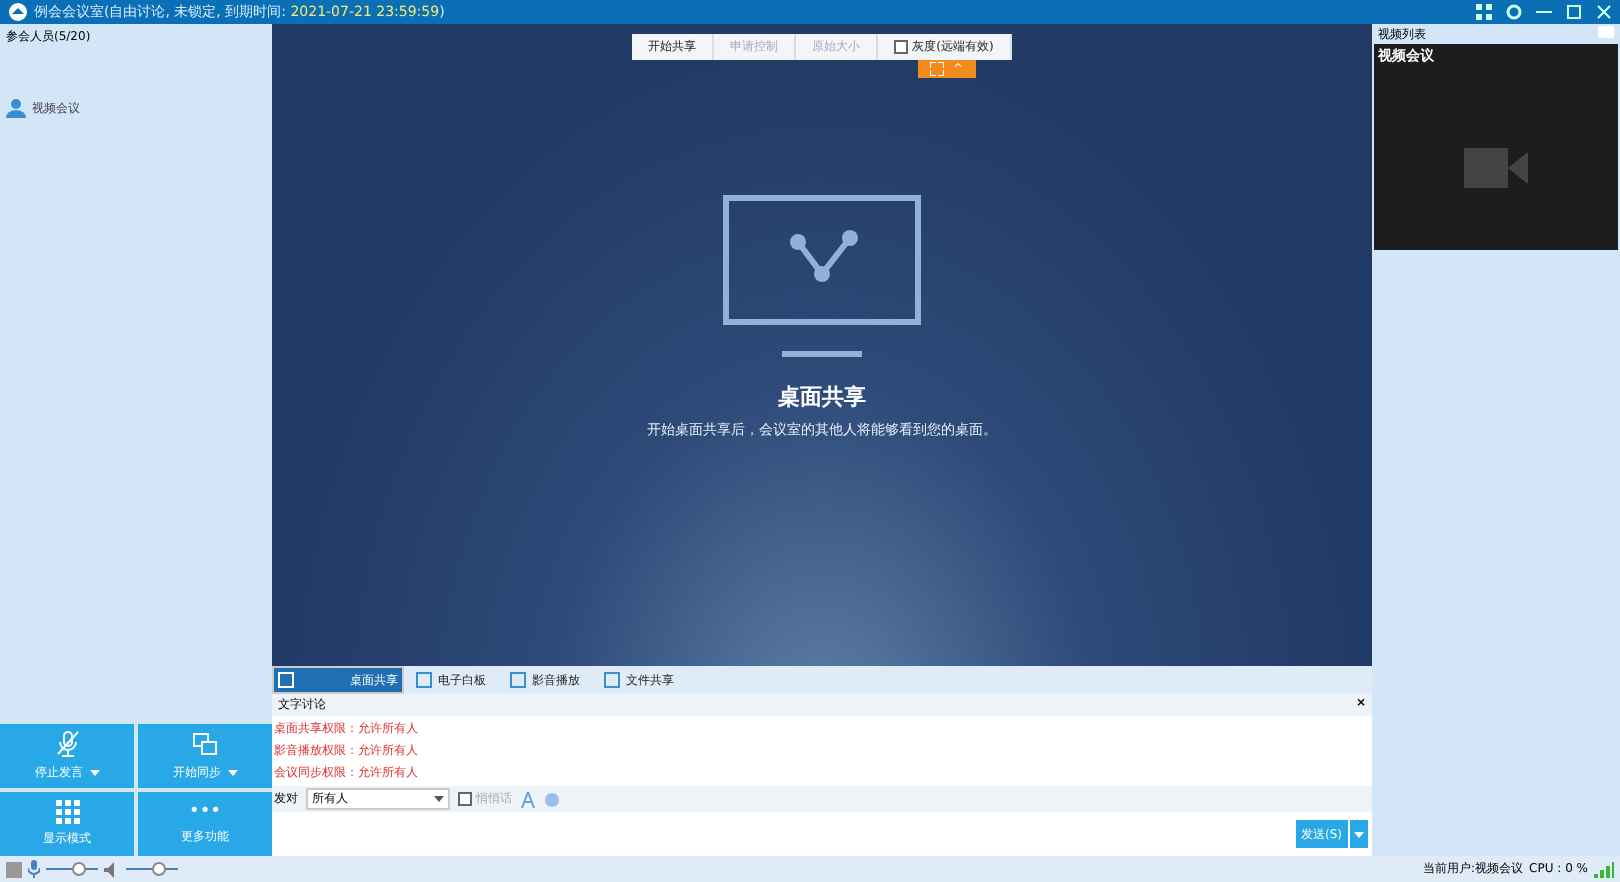  I want to click on share-title: 桌面共享, so click(822, 397).